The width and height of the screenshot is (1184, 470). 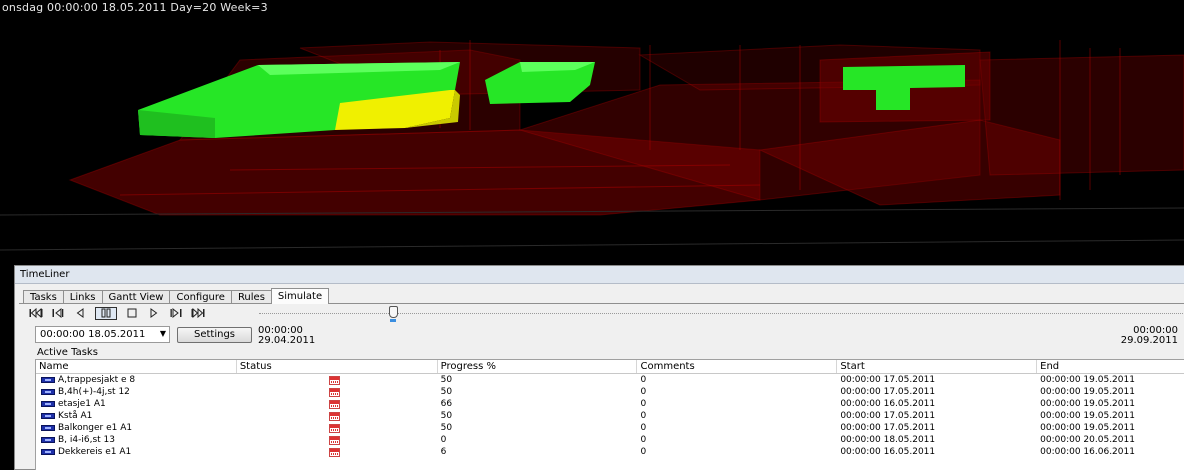 I want to click on task-name: Dekkereis e1 A1, so click(x=95, y=452).